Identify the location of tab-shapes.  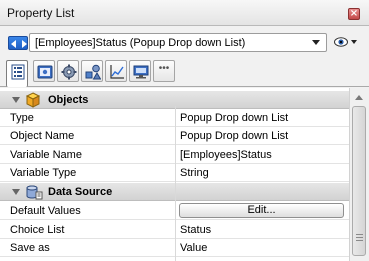
(92, 71).